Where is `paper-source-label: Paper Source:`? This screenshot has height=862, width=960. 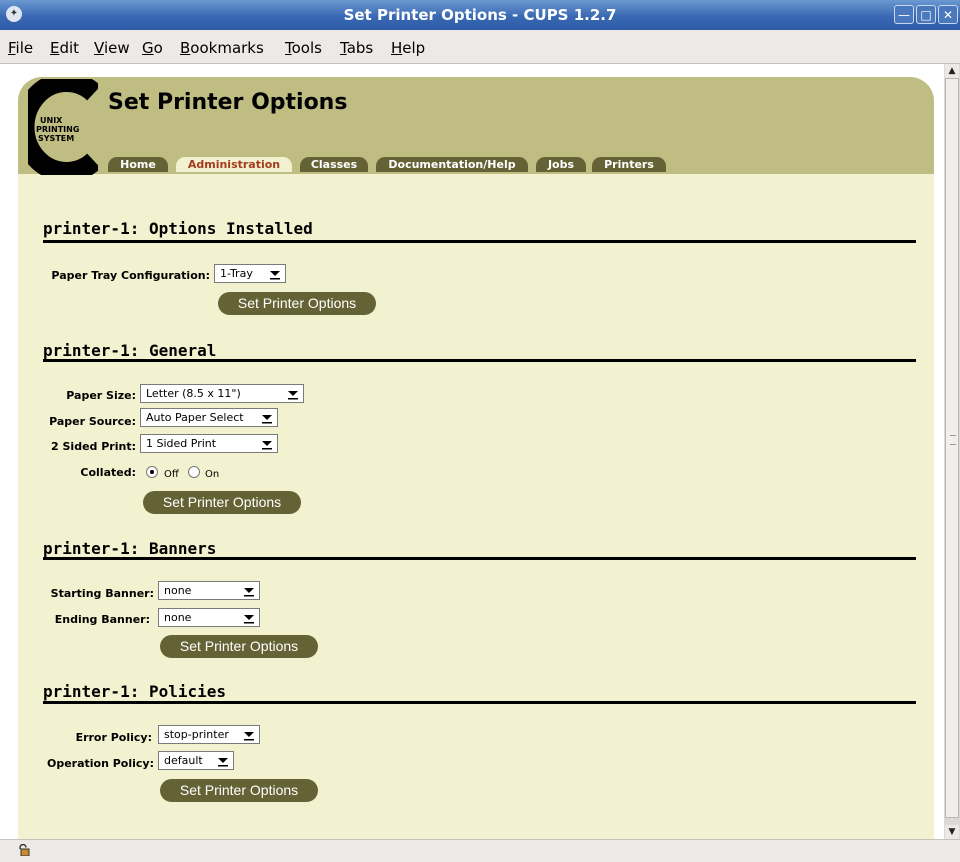 paper-source-label: Paper Source: is located at coordinates (92, 421).